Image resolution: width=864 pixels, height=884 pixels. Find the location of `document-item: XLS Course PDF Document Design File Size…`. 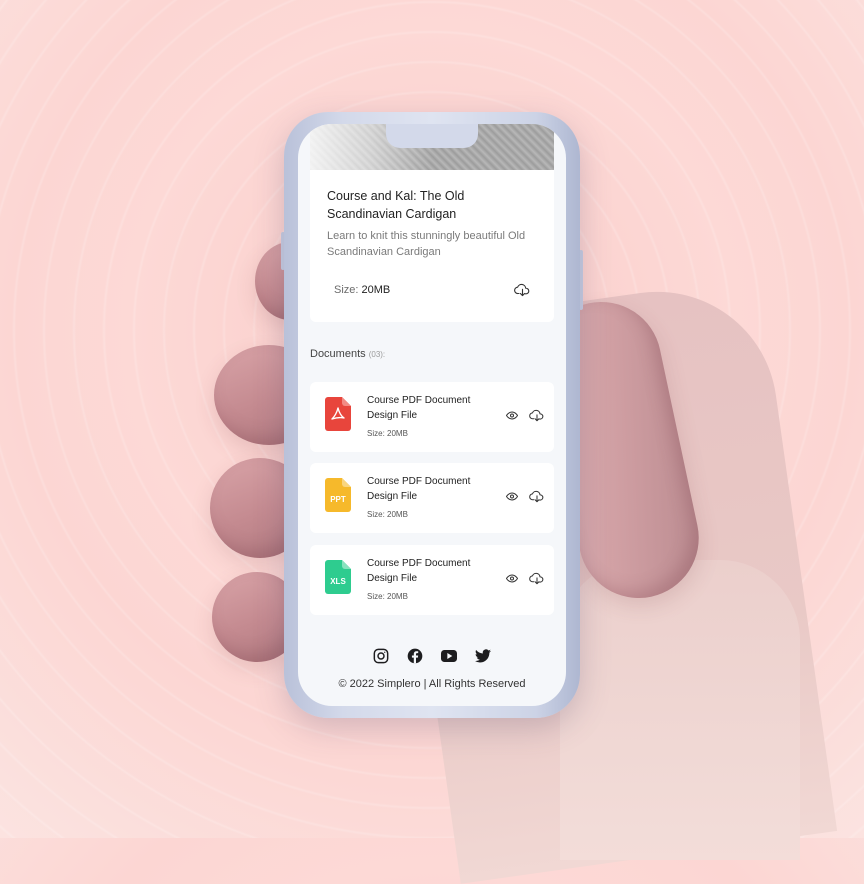

document-item: XLS Course PDF Document Design File Size… is located at coordinates (432, 580).